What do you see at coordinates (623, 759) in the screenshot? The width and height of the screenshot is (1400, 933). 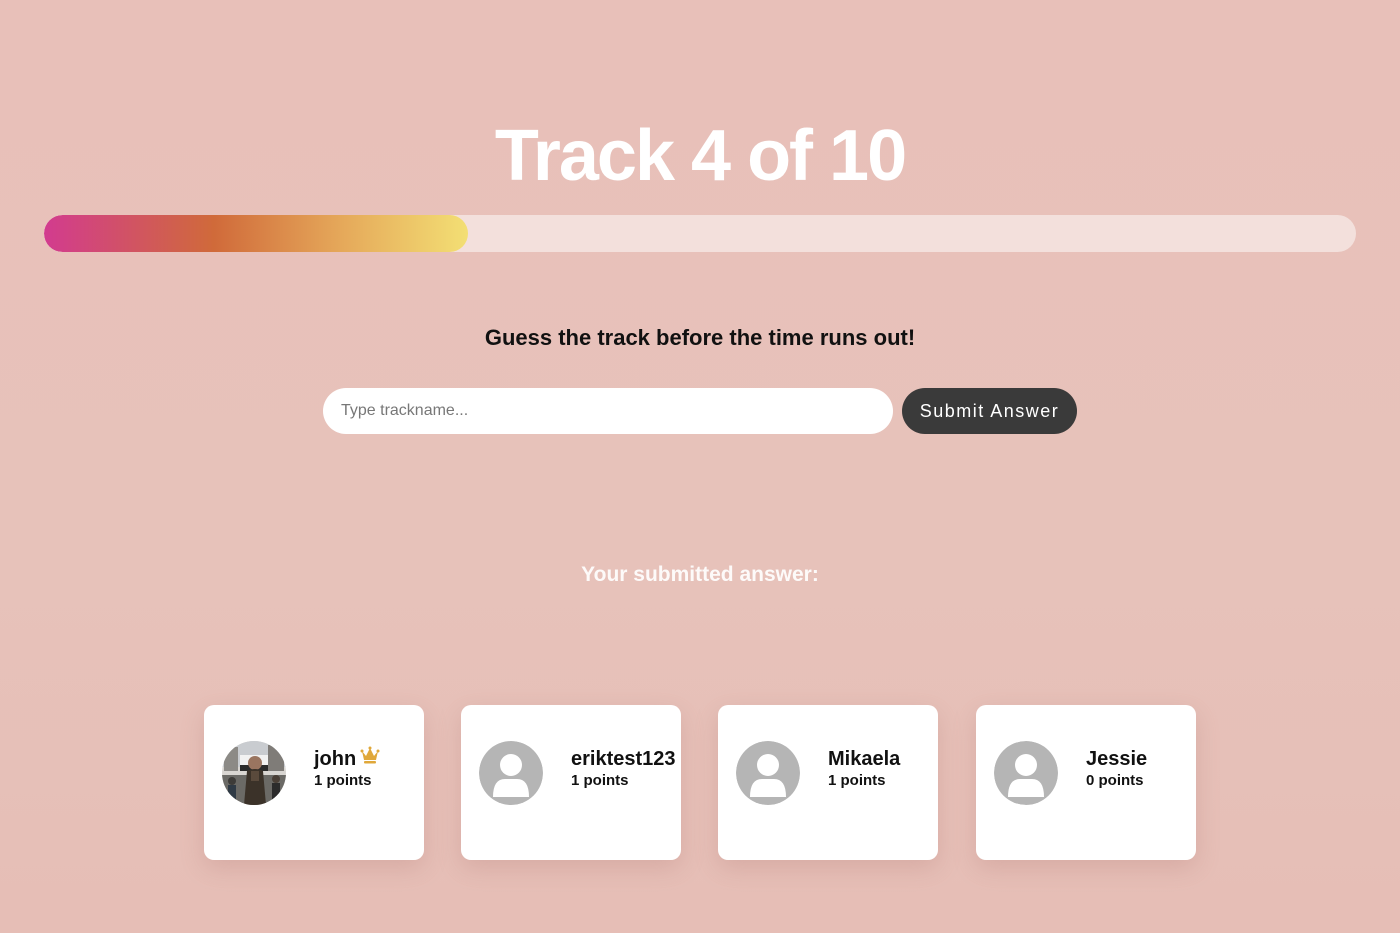 I see `player-name: eriktest123` at bounding box center [623, 759].